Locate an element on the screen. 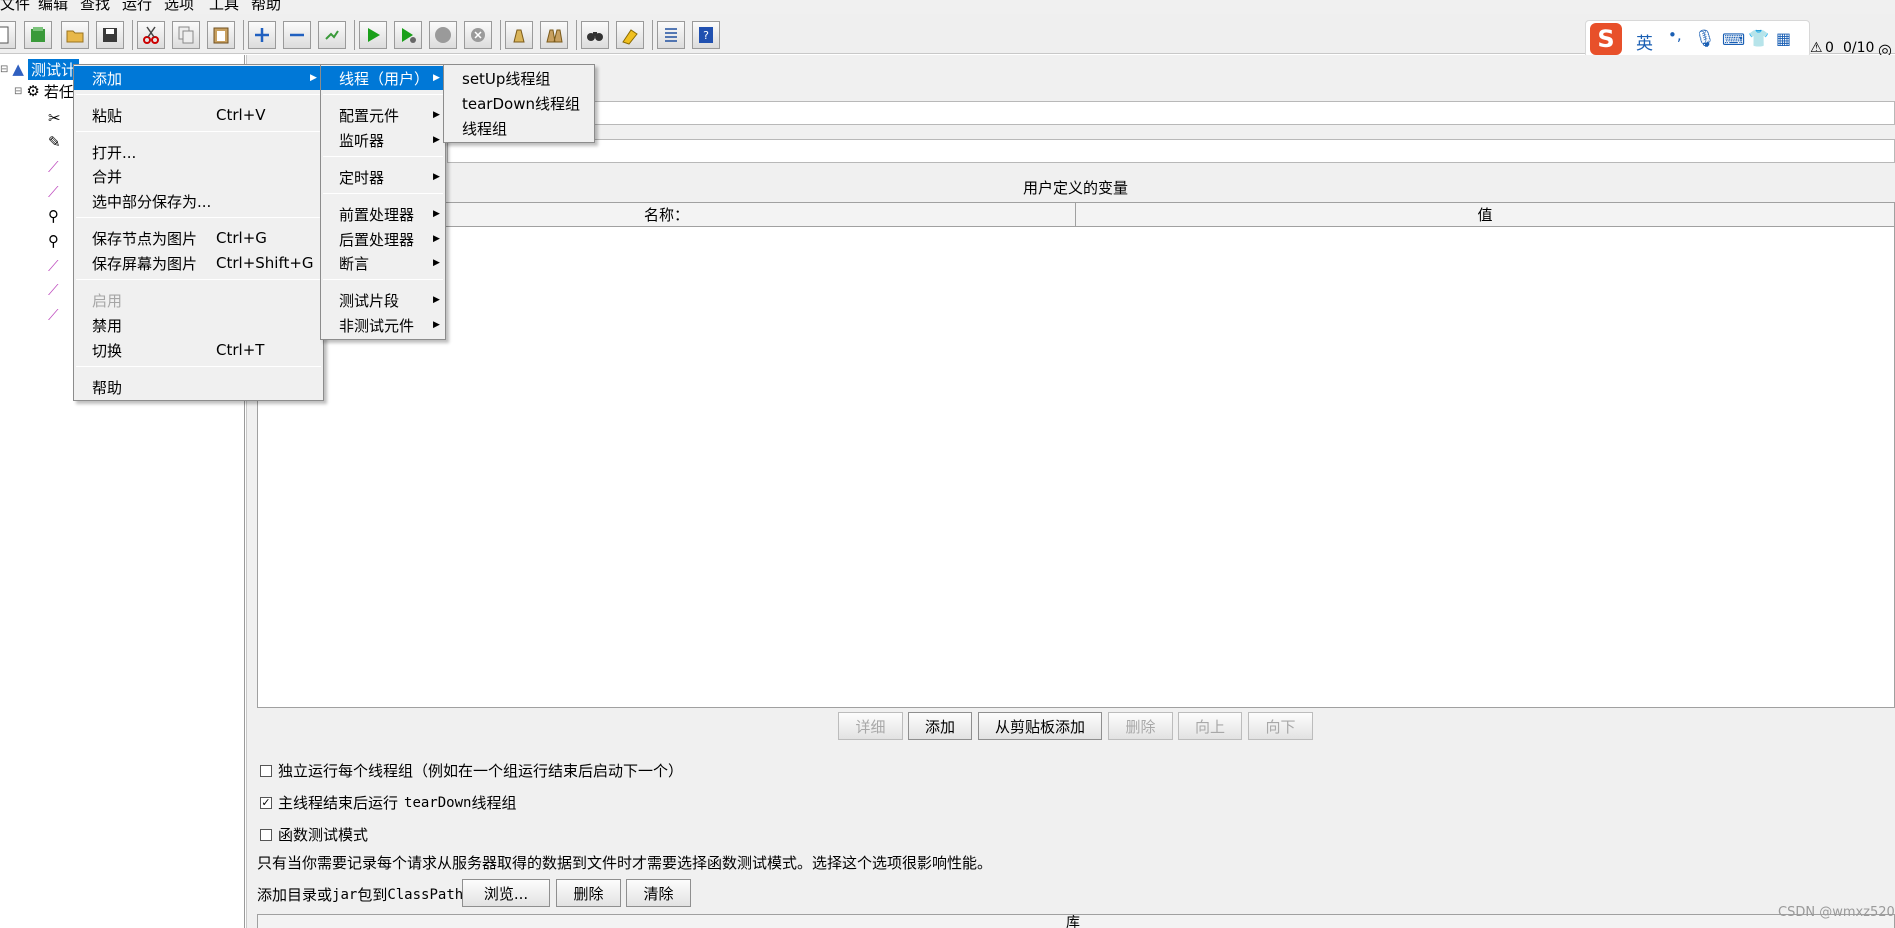 This screenshot has height=928, width=1895. menu-run: 运行 is located at coordinates (137, 6).